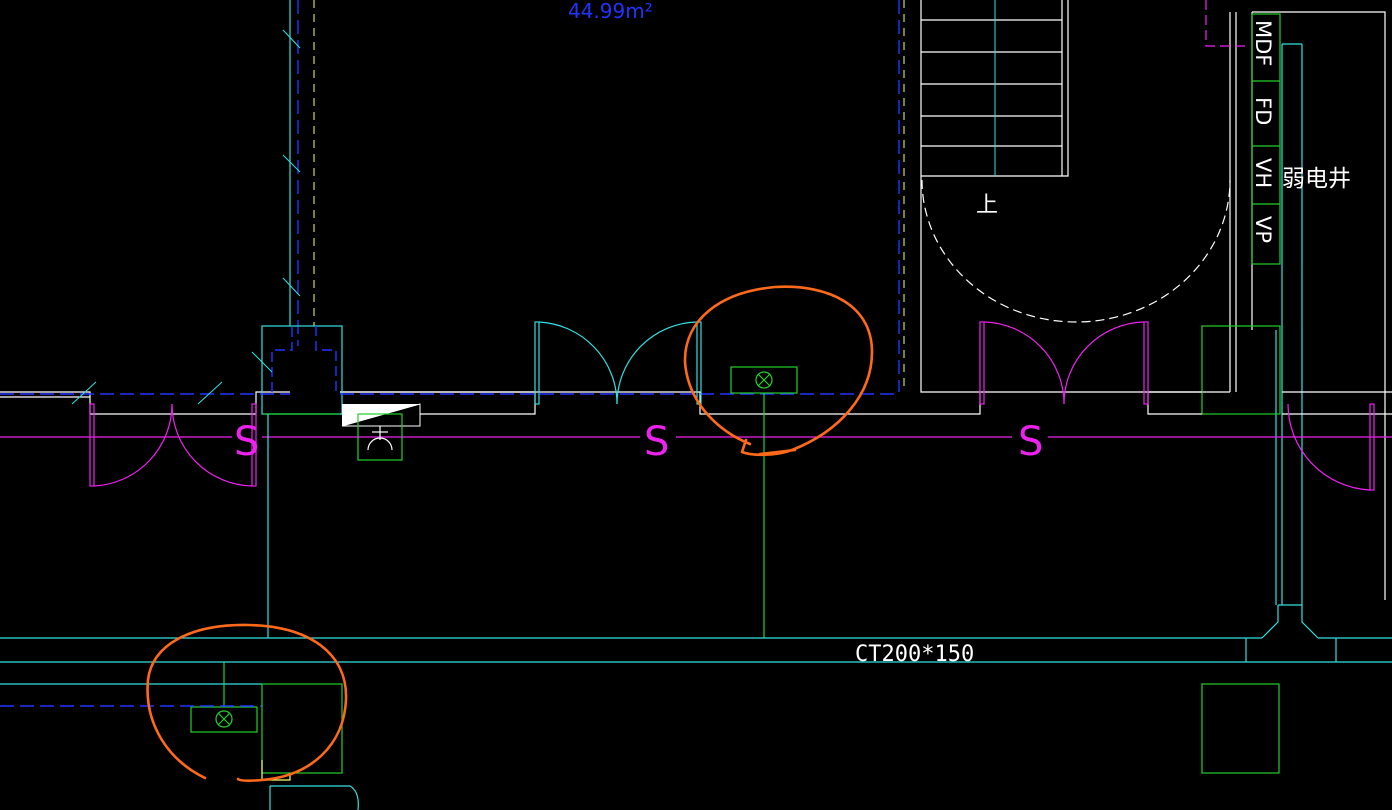 This screenshot has height=810, width=1392. I want to click on markup-circle-upper, so click(778, 371).